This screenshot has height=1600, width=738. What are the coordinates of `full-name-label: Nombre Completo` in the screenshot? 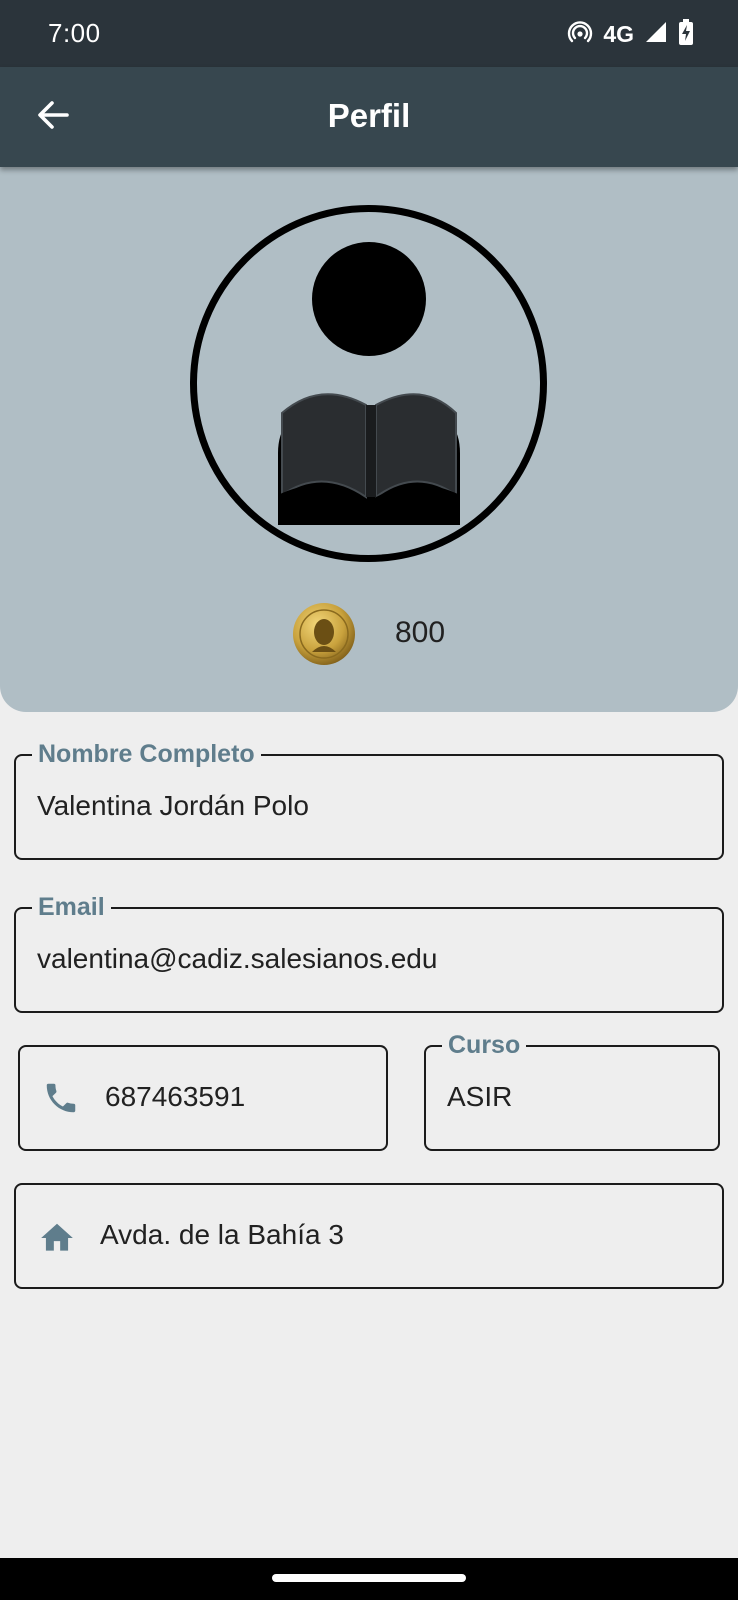 It's located at (146, 754).